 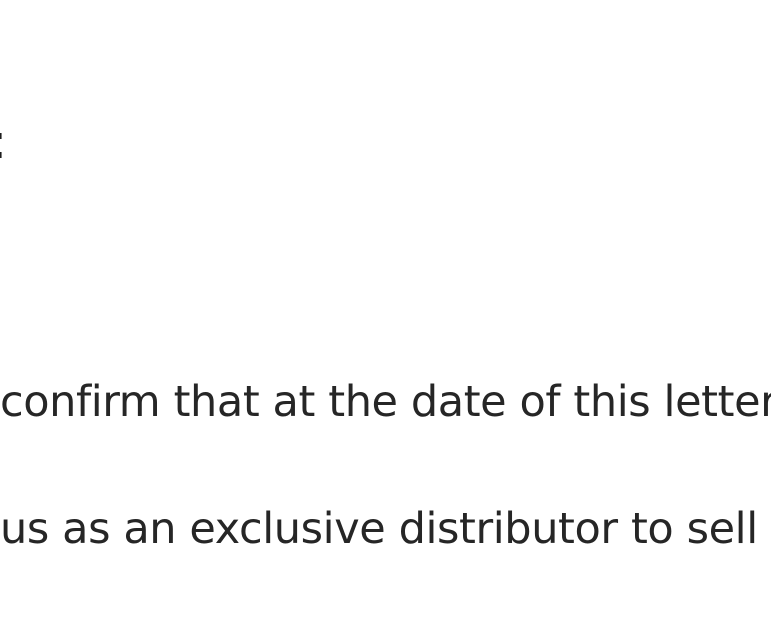 What do you see at coordinates (385, 529) in the screenshot?
I see `body-line-2: us as an exclusive distributor to sell U` at bounding box center [385, 529].